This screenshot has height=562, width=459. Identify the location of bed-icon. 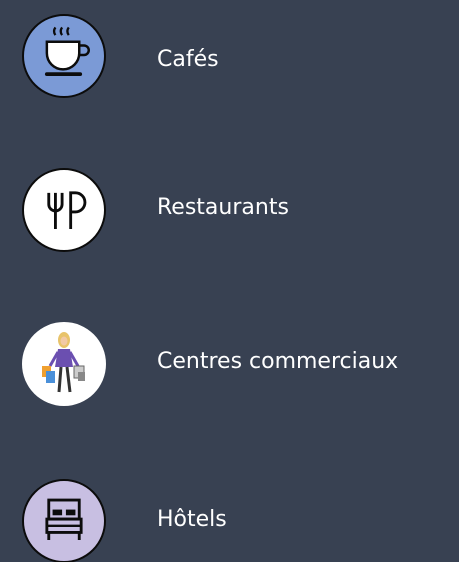
(64, 520).